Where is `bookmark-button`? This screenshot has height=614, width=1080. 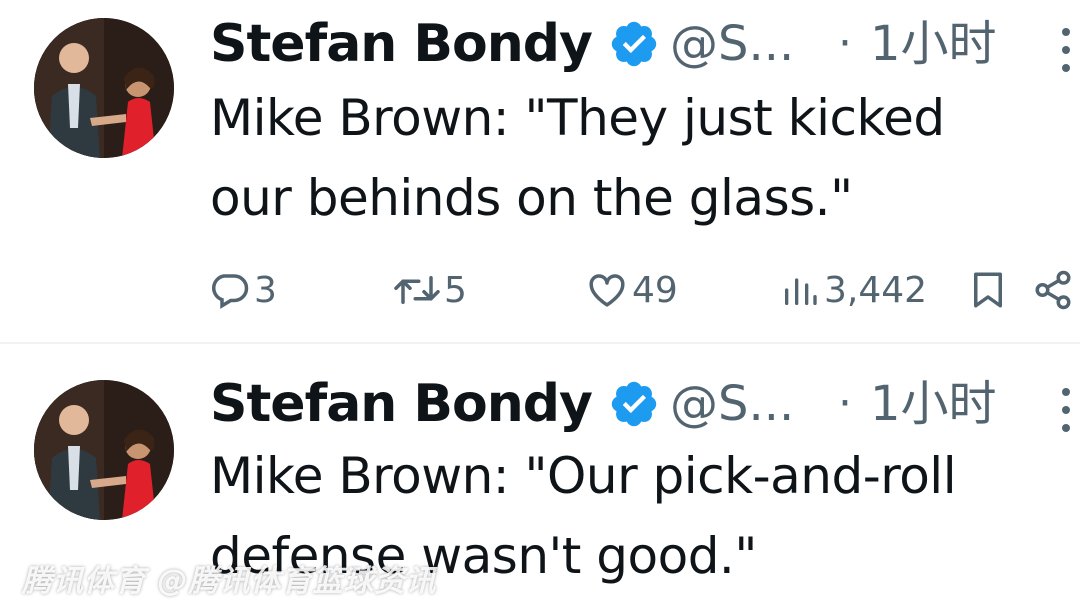 bookmark-button is located at coordinates (990, 290).